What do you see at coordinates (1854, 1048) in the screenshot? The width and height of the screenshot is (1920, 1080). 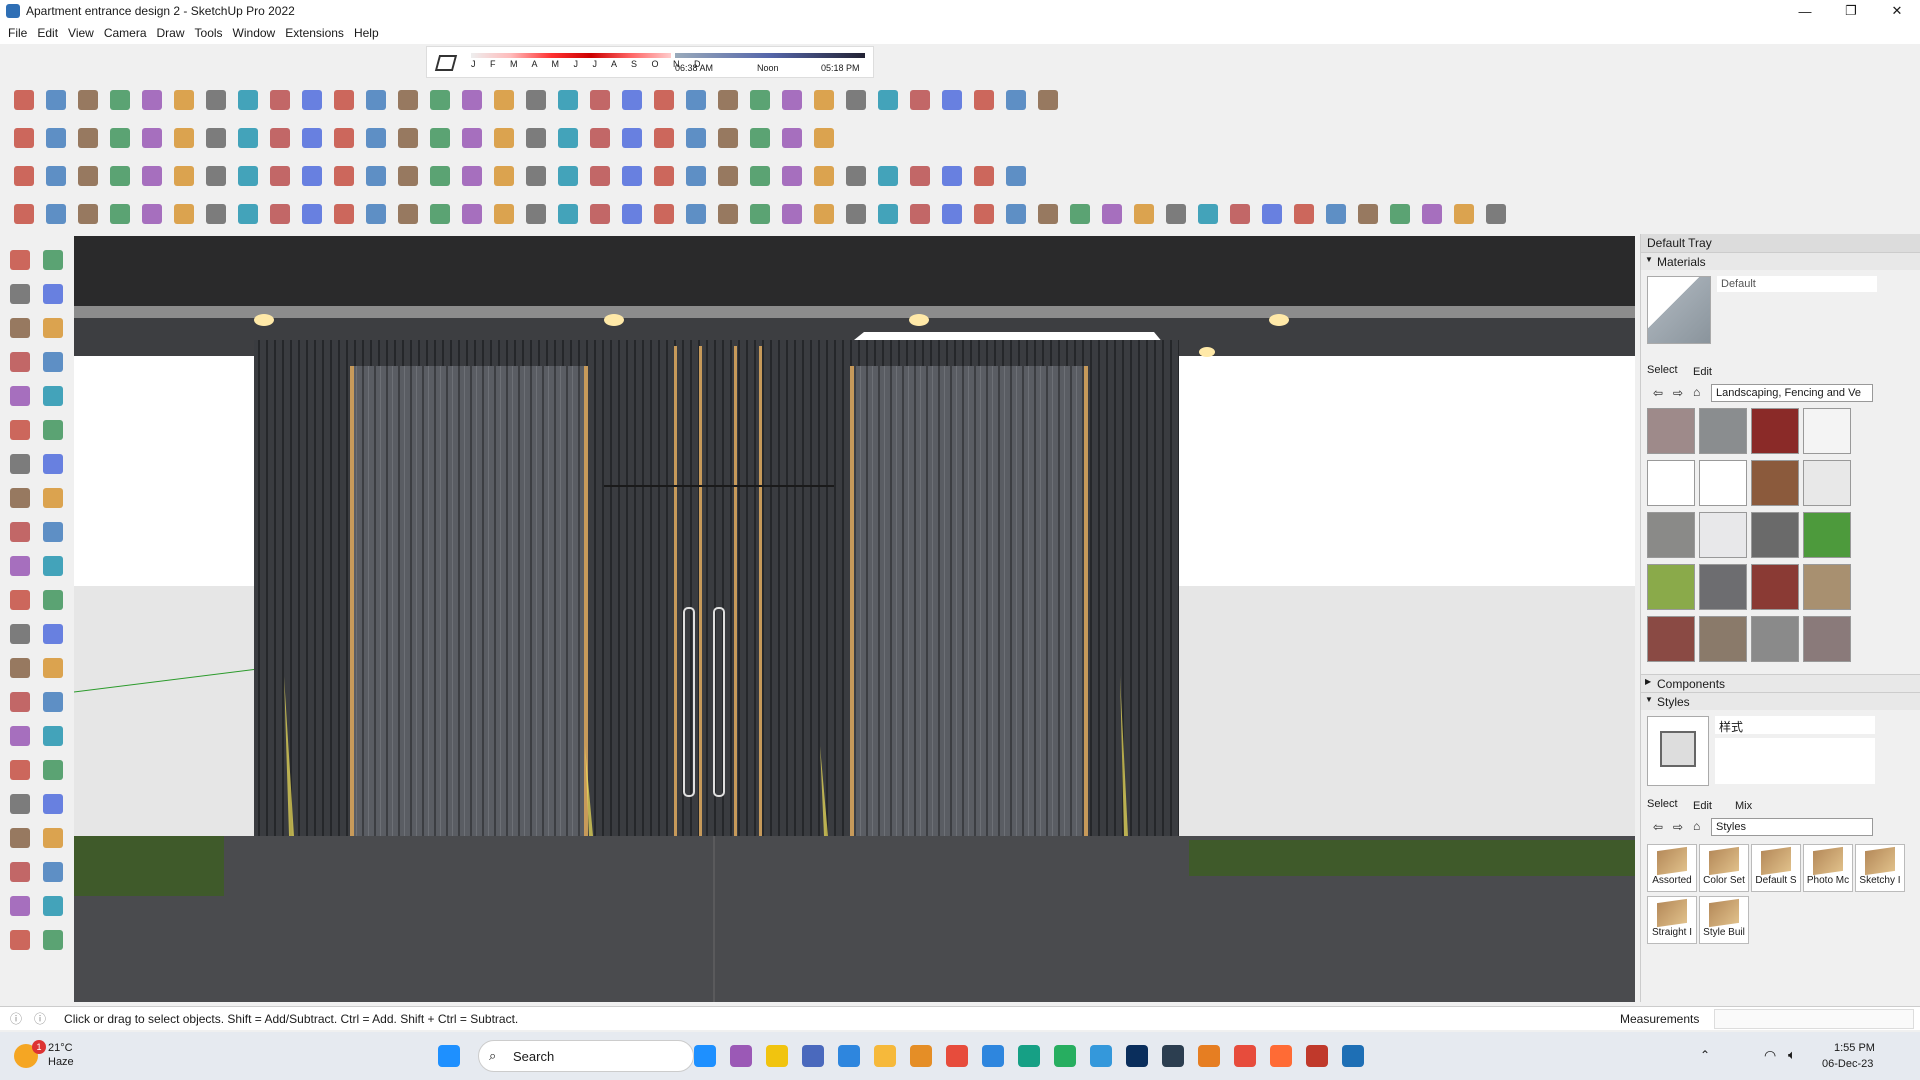 I see `clock-time: 1:55 PM` at bounding box center [1854, 1048].